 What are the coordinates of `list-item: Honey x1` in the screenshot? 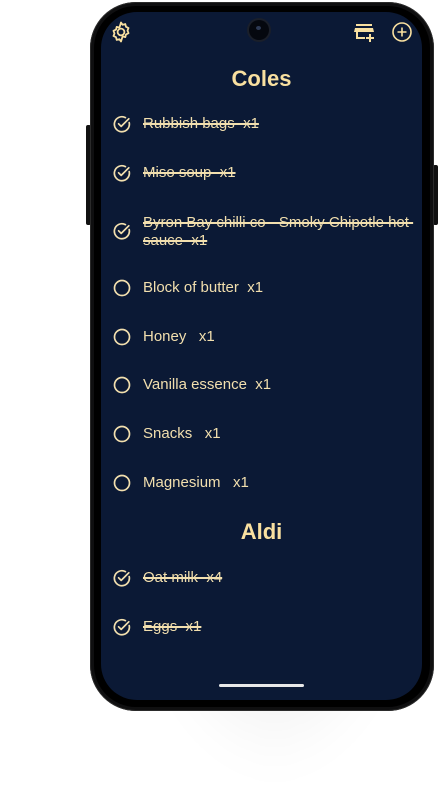 It's located at (265, 337).